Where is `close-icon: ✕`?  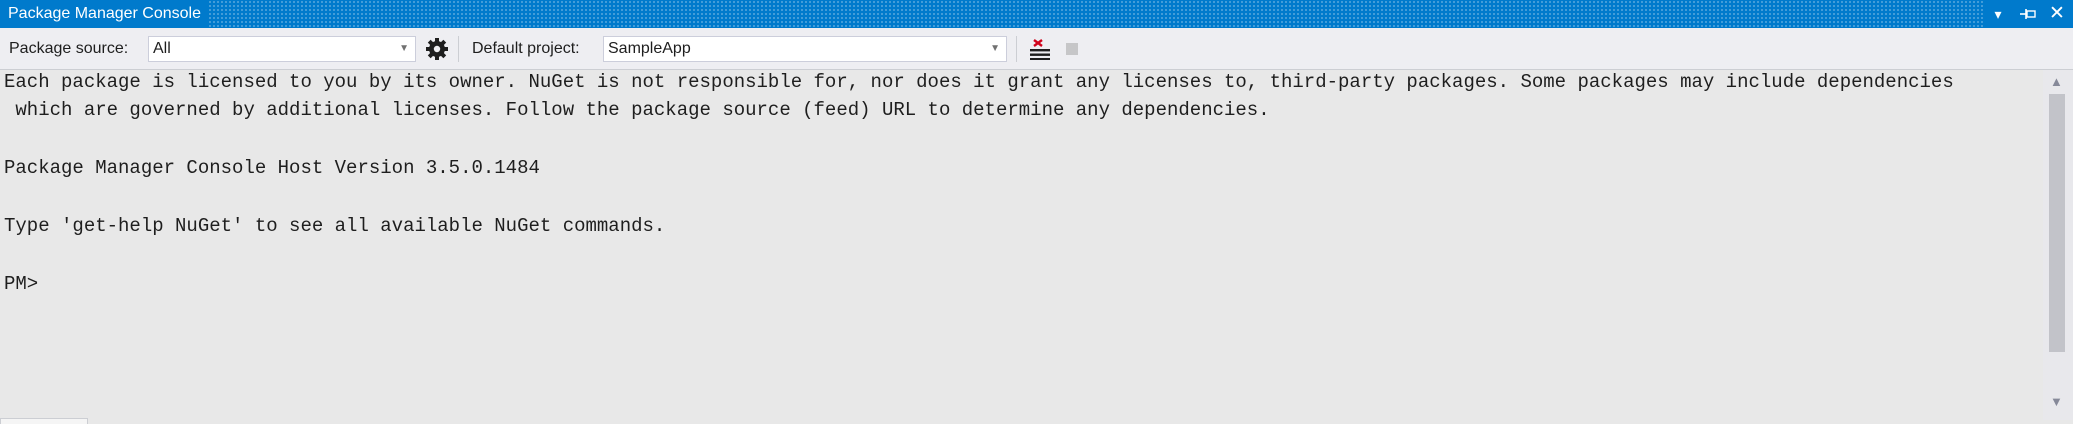 close-icon: ✕ is located at coordinates (2057, 14).